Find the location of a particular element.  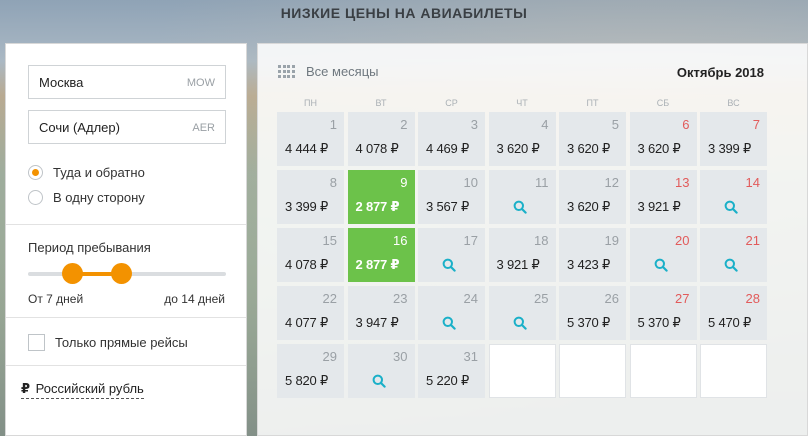

one-way-label: В одну сторону is located at coordinates (99, 197).